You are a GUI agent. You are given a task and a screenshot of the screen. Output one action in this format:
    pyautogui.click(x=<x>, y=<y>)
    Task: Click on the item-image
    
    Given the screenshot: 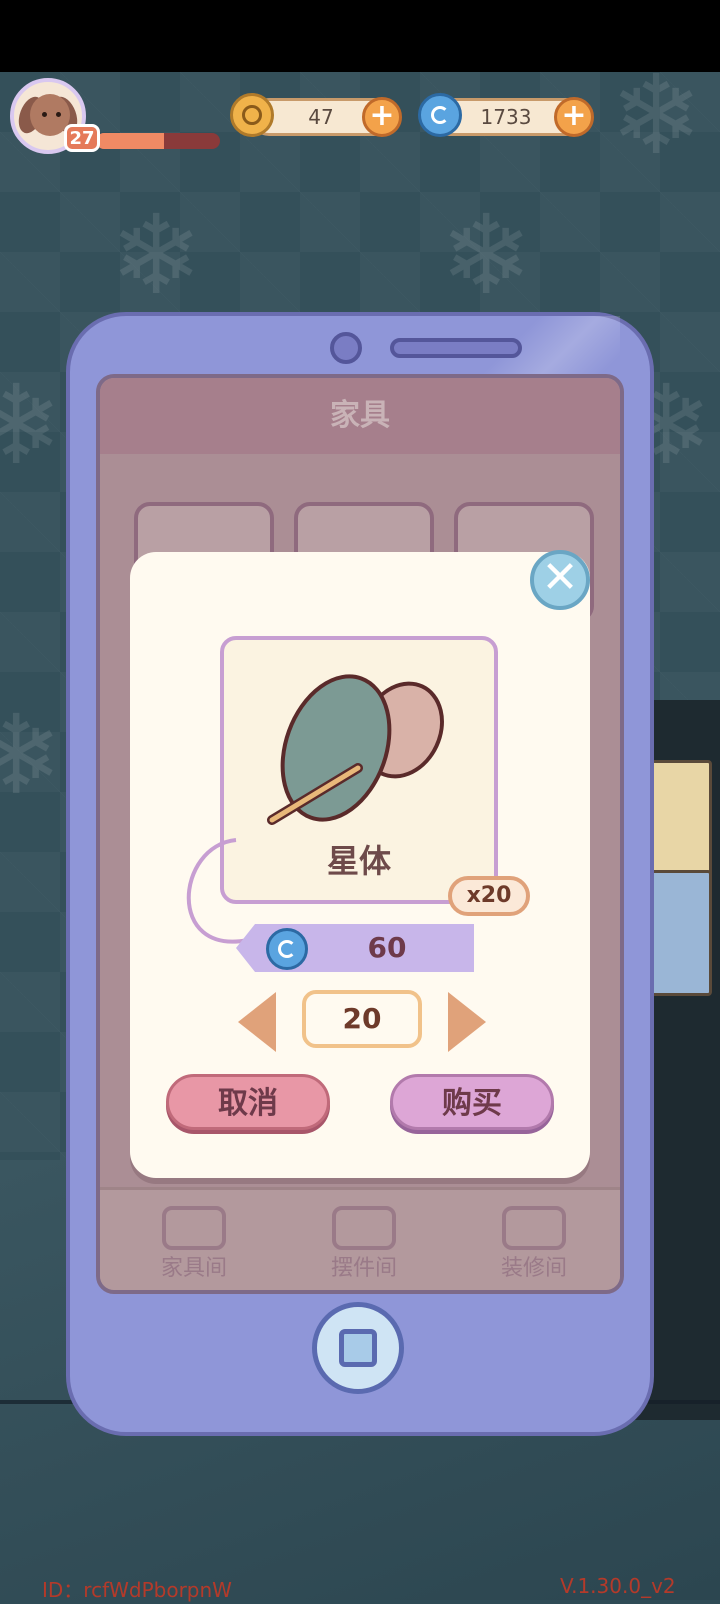 What is the action you would take?
    pyautogui.click(x=355, y=749)
    